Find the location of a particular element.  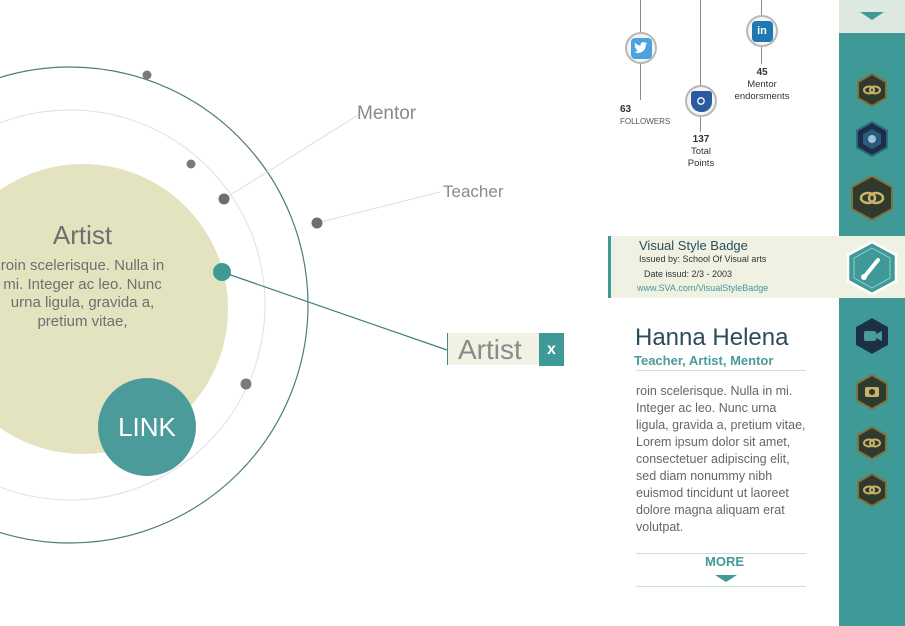

mentor-label: Mentor is located at coordinates (386, 114).